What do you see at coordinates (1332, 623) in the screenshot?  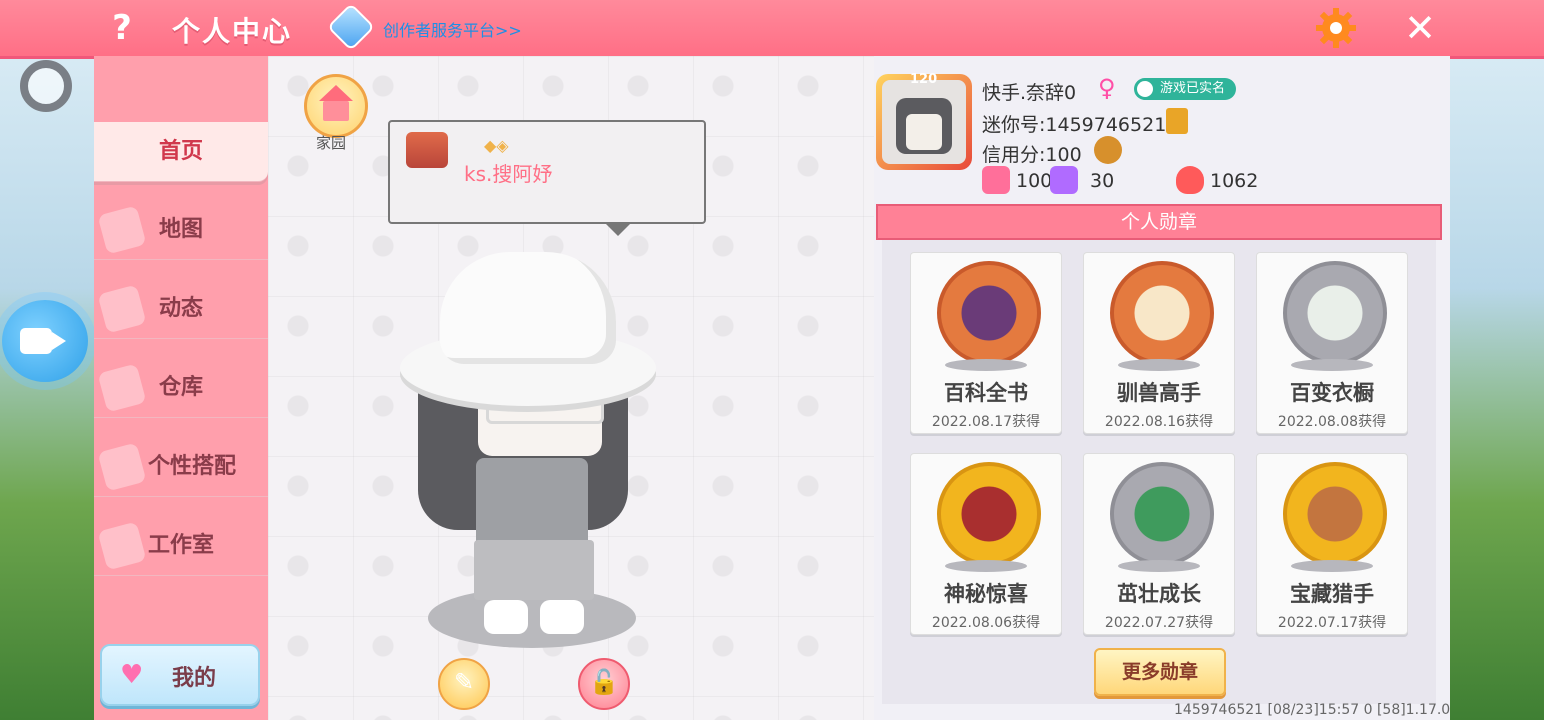 I see `medal-date: 2022.07.17获得` at bounding box center [1332, 623].